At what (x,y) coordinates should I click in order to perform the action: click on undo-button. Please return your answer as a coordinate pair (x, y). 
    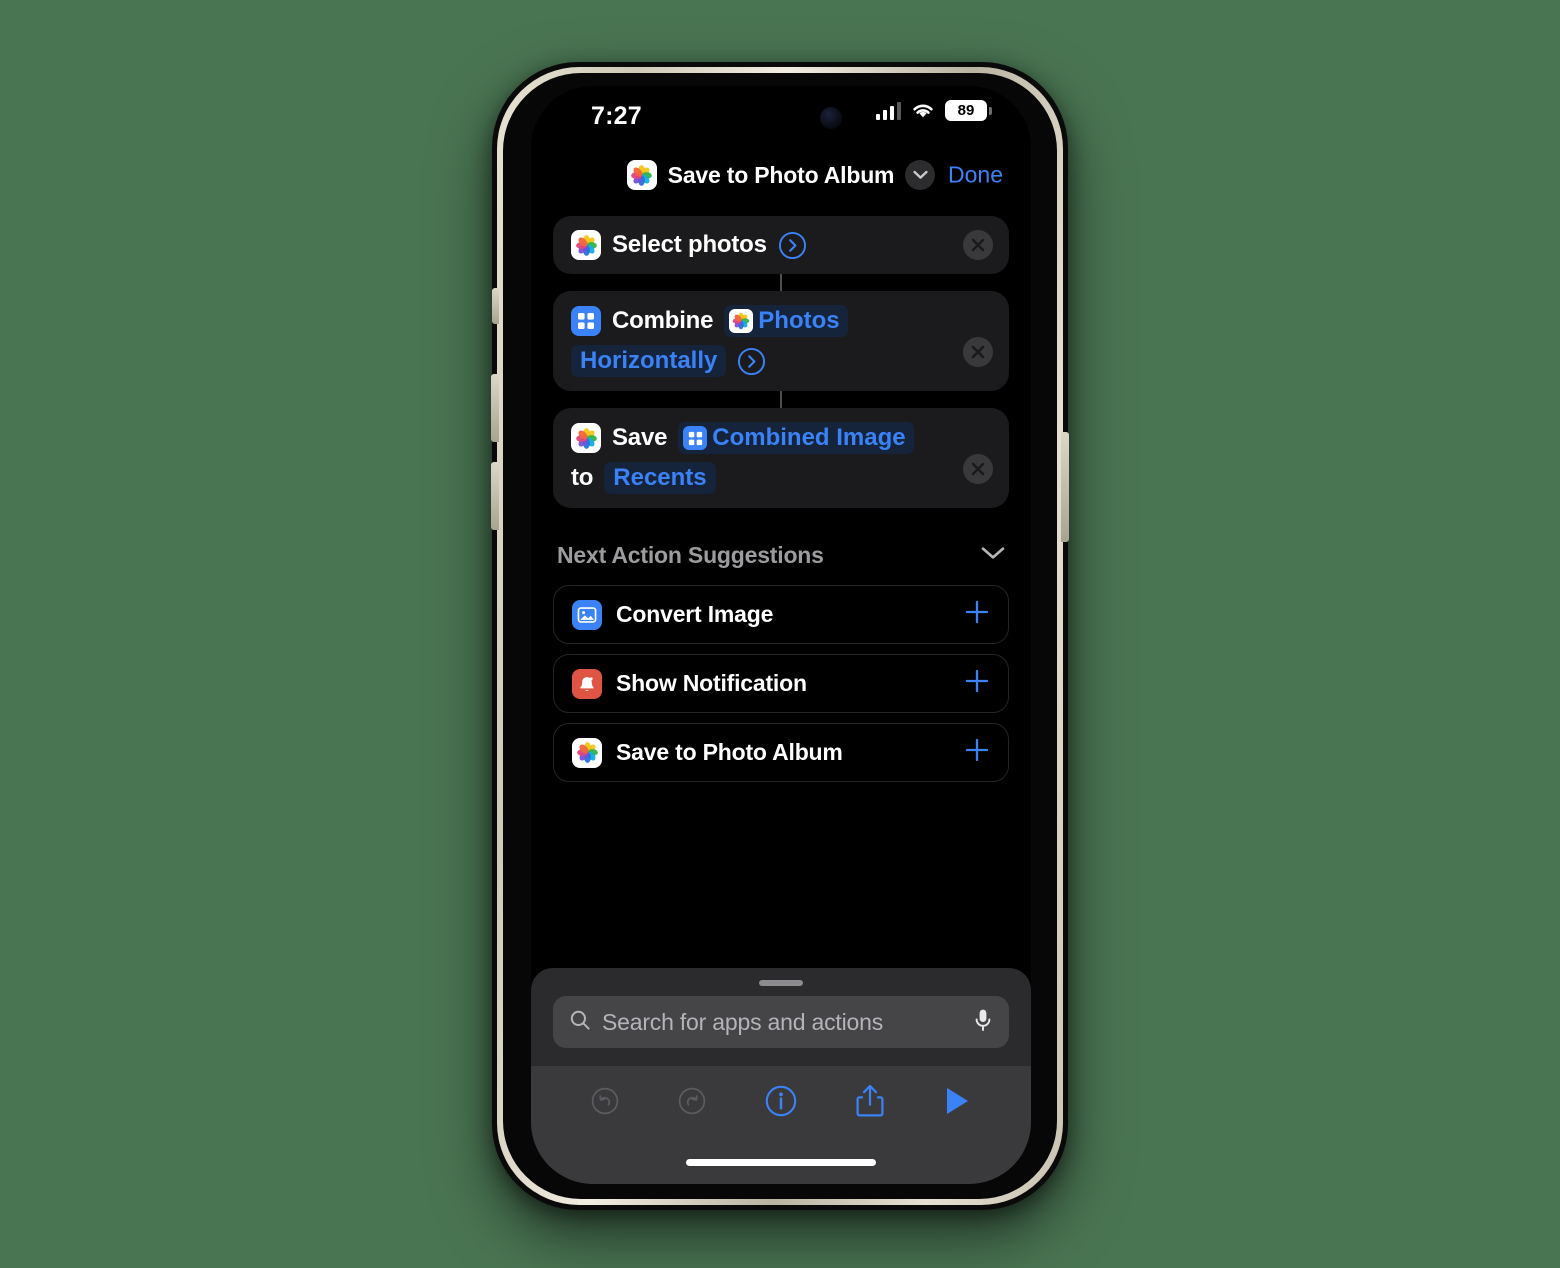
    Looking at the image, I should click on (605, 1103).